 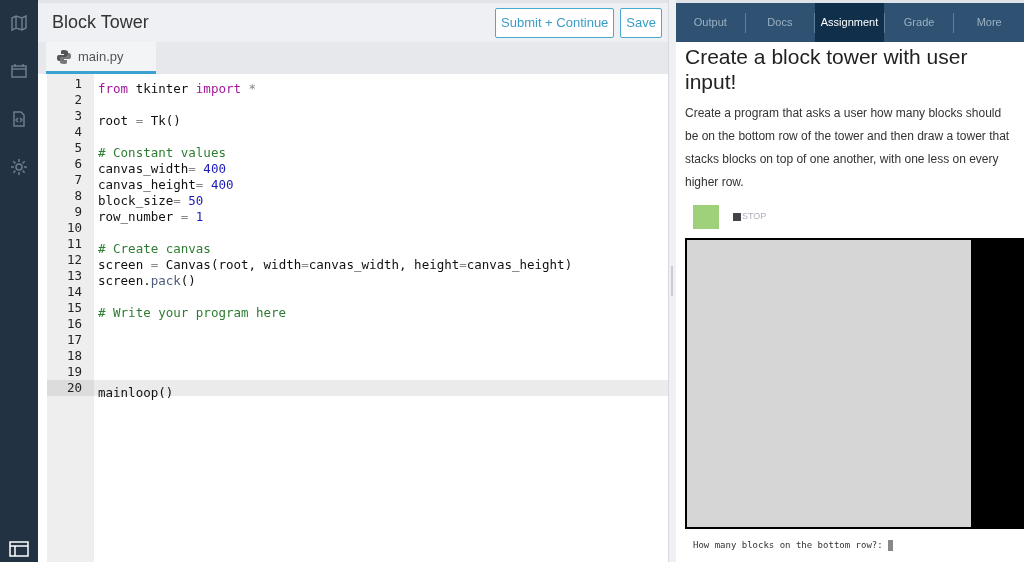 What do you see at coordinates (891, 546) in the screenshot?
I see `text-cursor` at bounding box center [891, 546].